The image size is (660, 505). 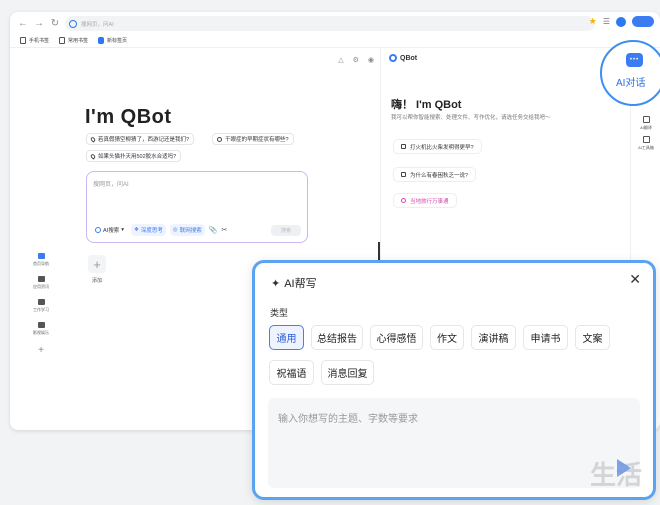 I want to click on newtab-icon, so click(x=101, y=40).